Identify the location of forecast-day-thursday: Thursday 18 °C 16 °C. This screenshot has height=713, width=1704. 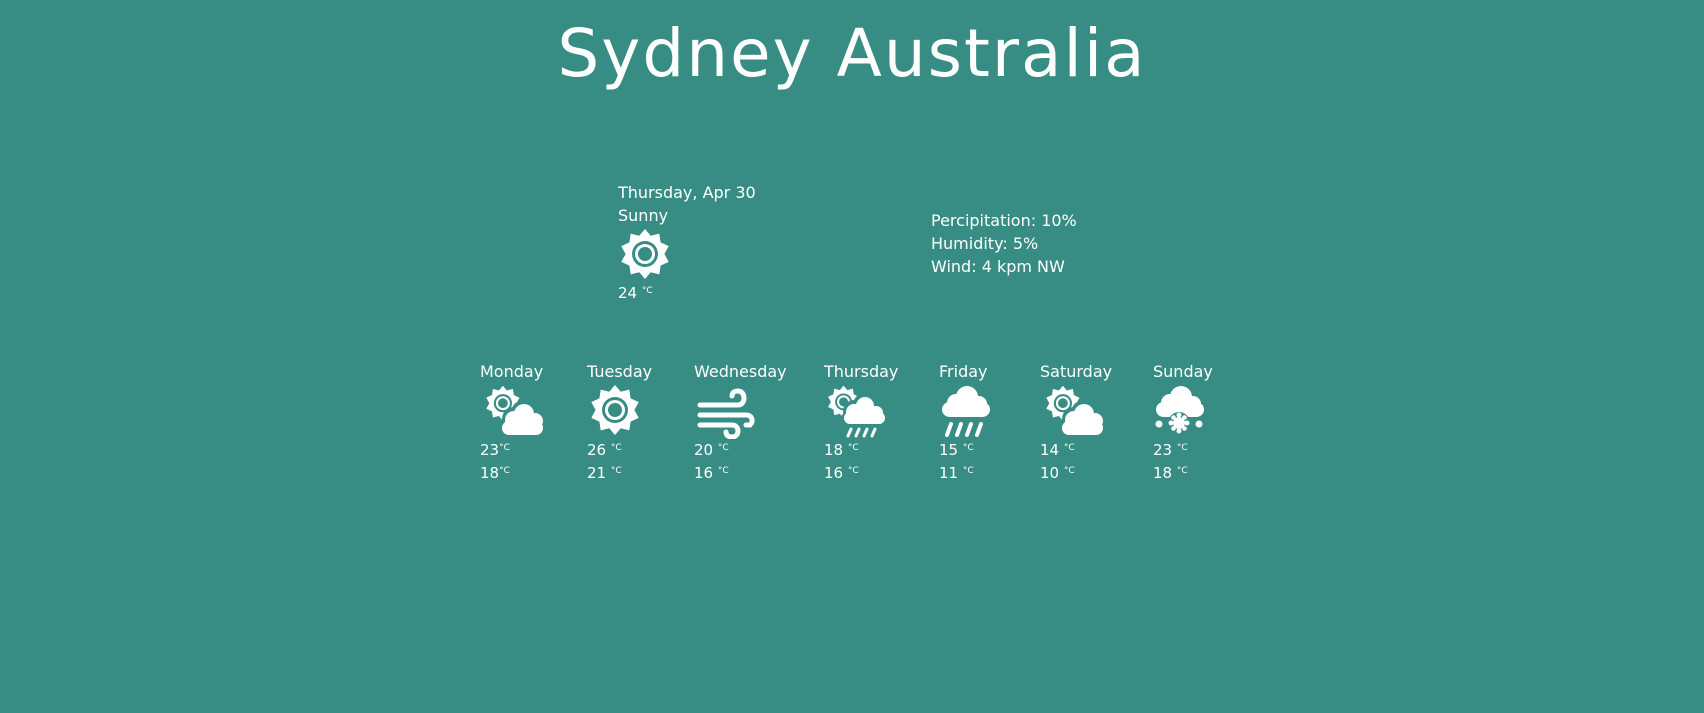
(879, 423).